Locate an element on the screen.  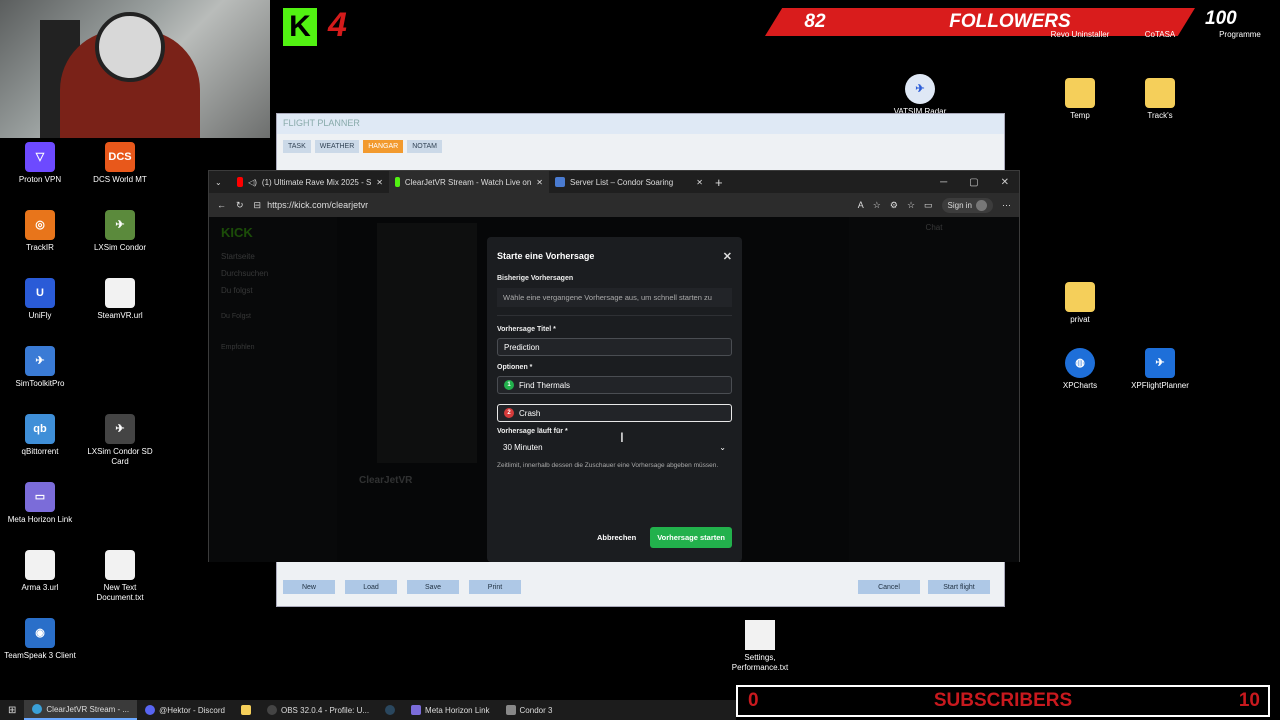
desktop-icon-xpflightplanner: ✈ XPFlightPlanner is located at coordinates (1160, 369).